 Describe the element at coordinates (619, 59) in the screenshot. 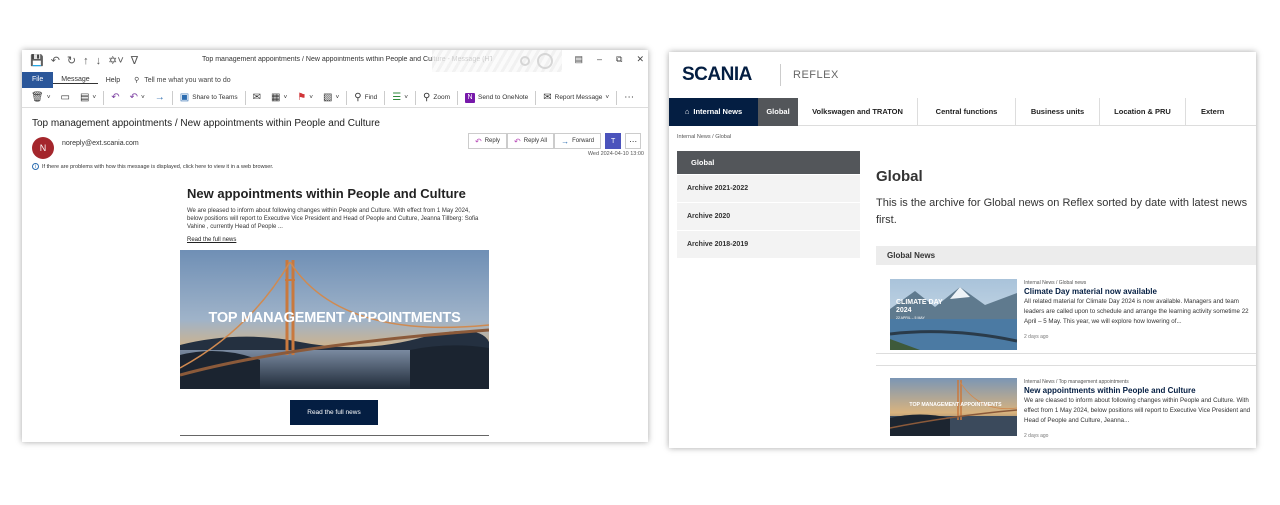

I see `restore-icon: ⧉` at that location.